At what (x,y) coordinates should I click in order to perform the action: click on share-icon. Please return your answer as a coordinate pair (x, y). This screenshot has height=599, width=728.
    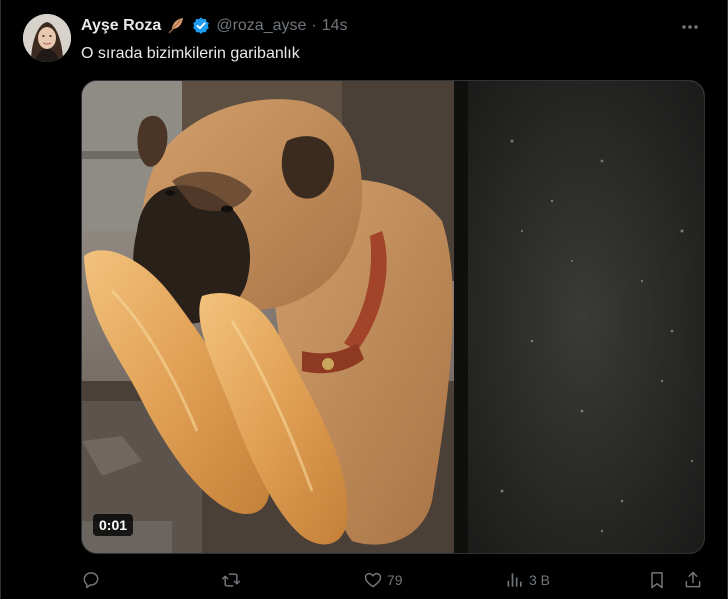
    Looking at the image, I should click on (693, 580).